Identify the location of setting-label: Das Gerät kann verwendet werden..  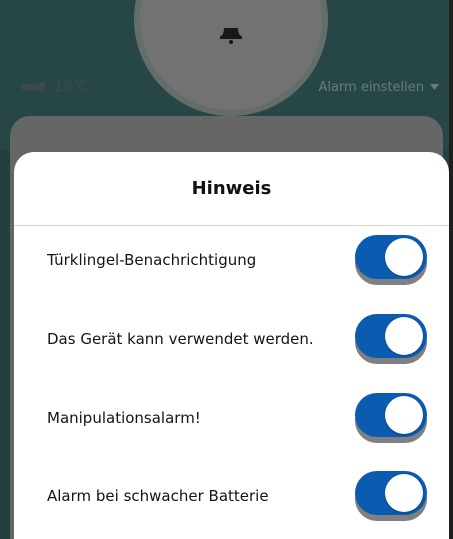
(180, 339).